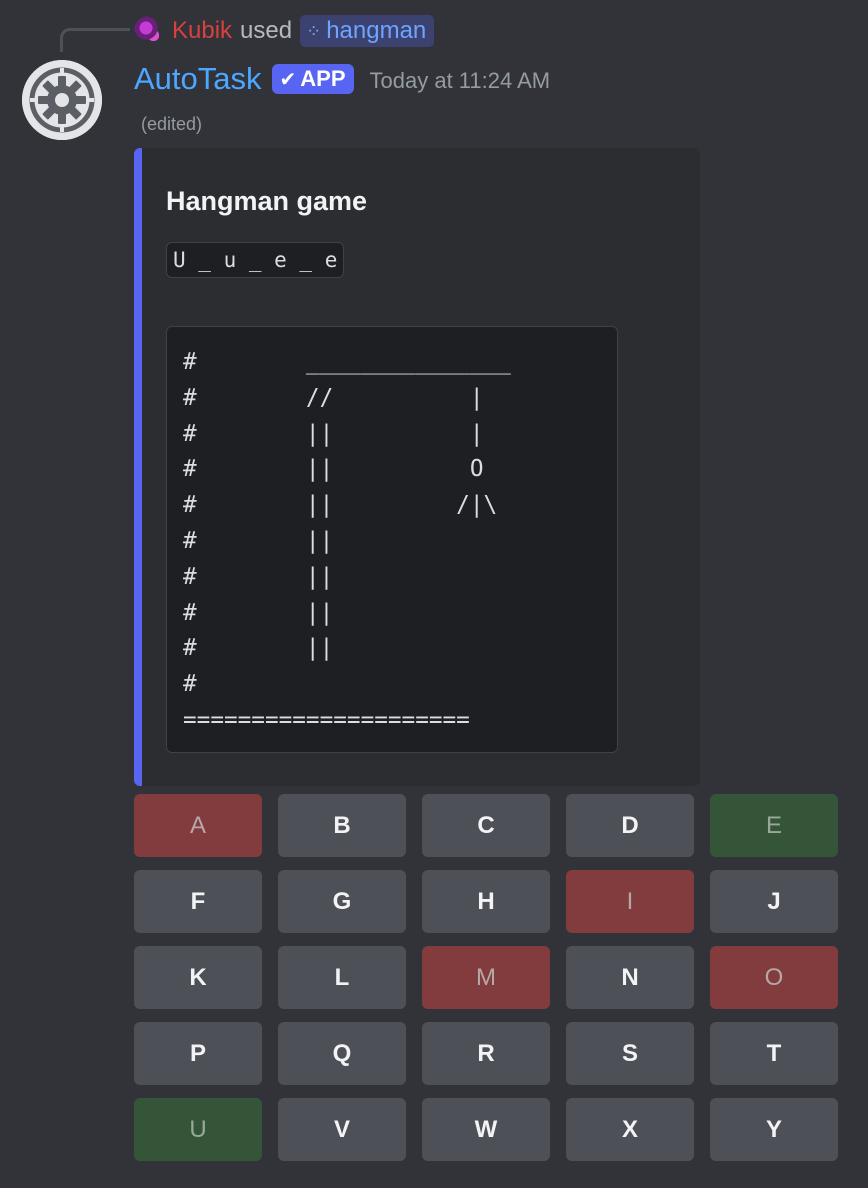  Describe the element at coordinates (774, 1129) in the screenshot. I see `key-y: Y` at that location.